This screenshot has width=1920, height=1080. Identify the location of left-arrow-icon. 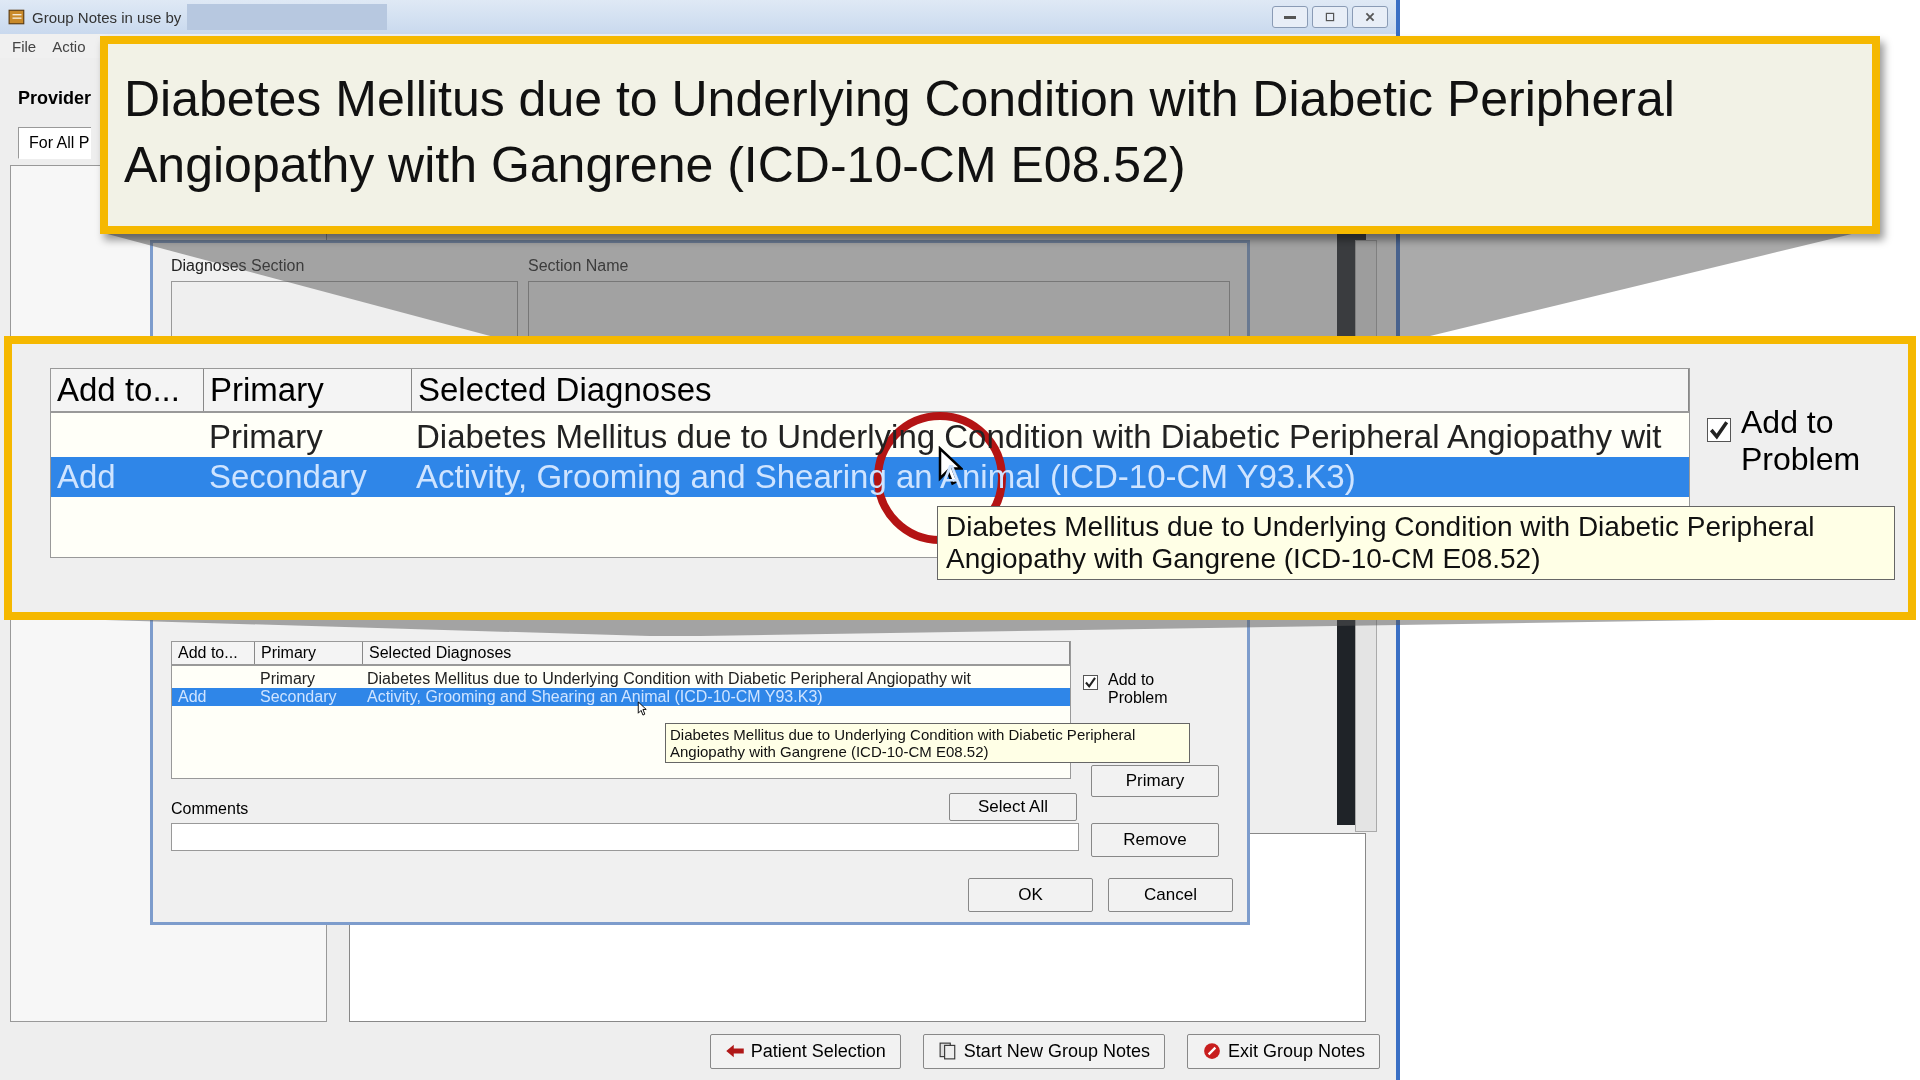
(734, 1051).